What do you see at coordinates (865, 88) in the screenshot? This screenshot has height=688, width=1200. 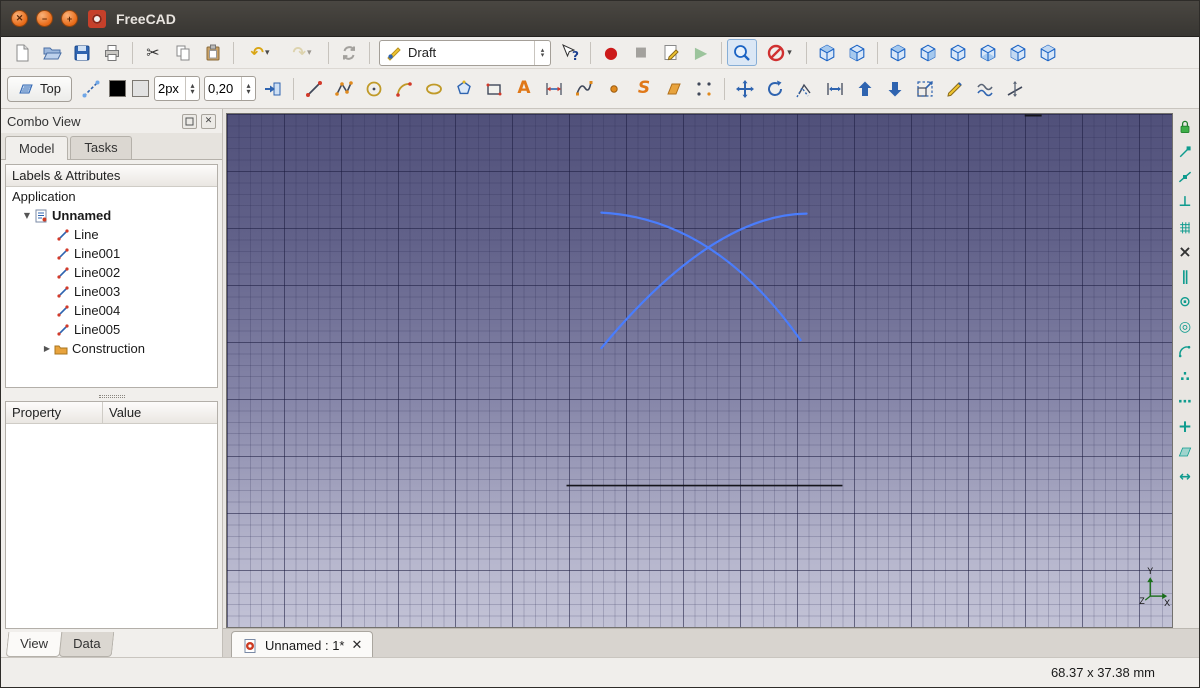 I see `draft-upgrade-button` at bounding box center [865, 88].